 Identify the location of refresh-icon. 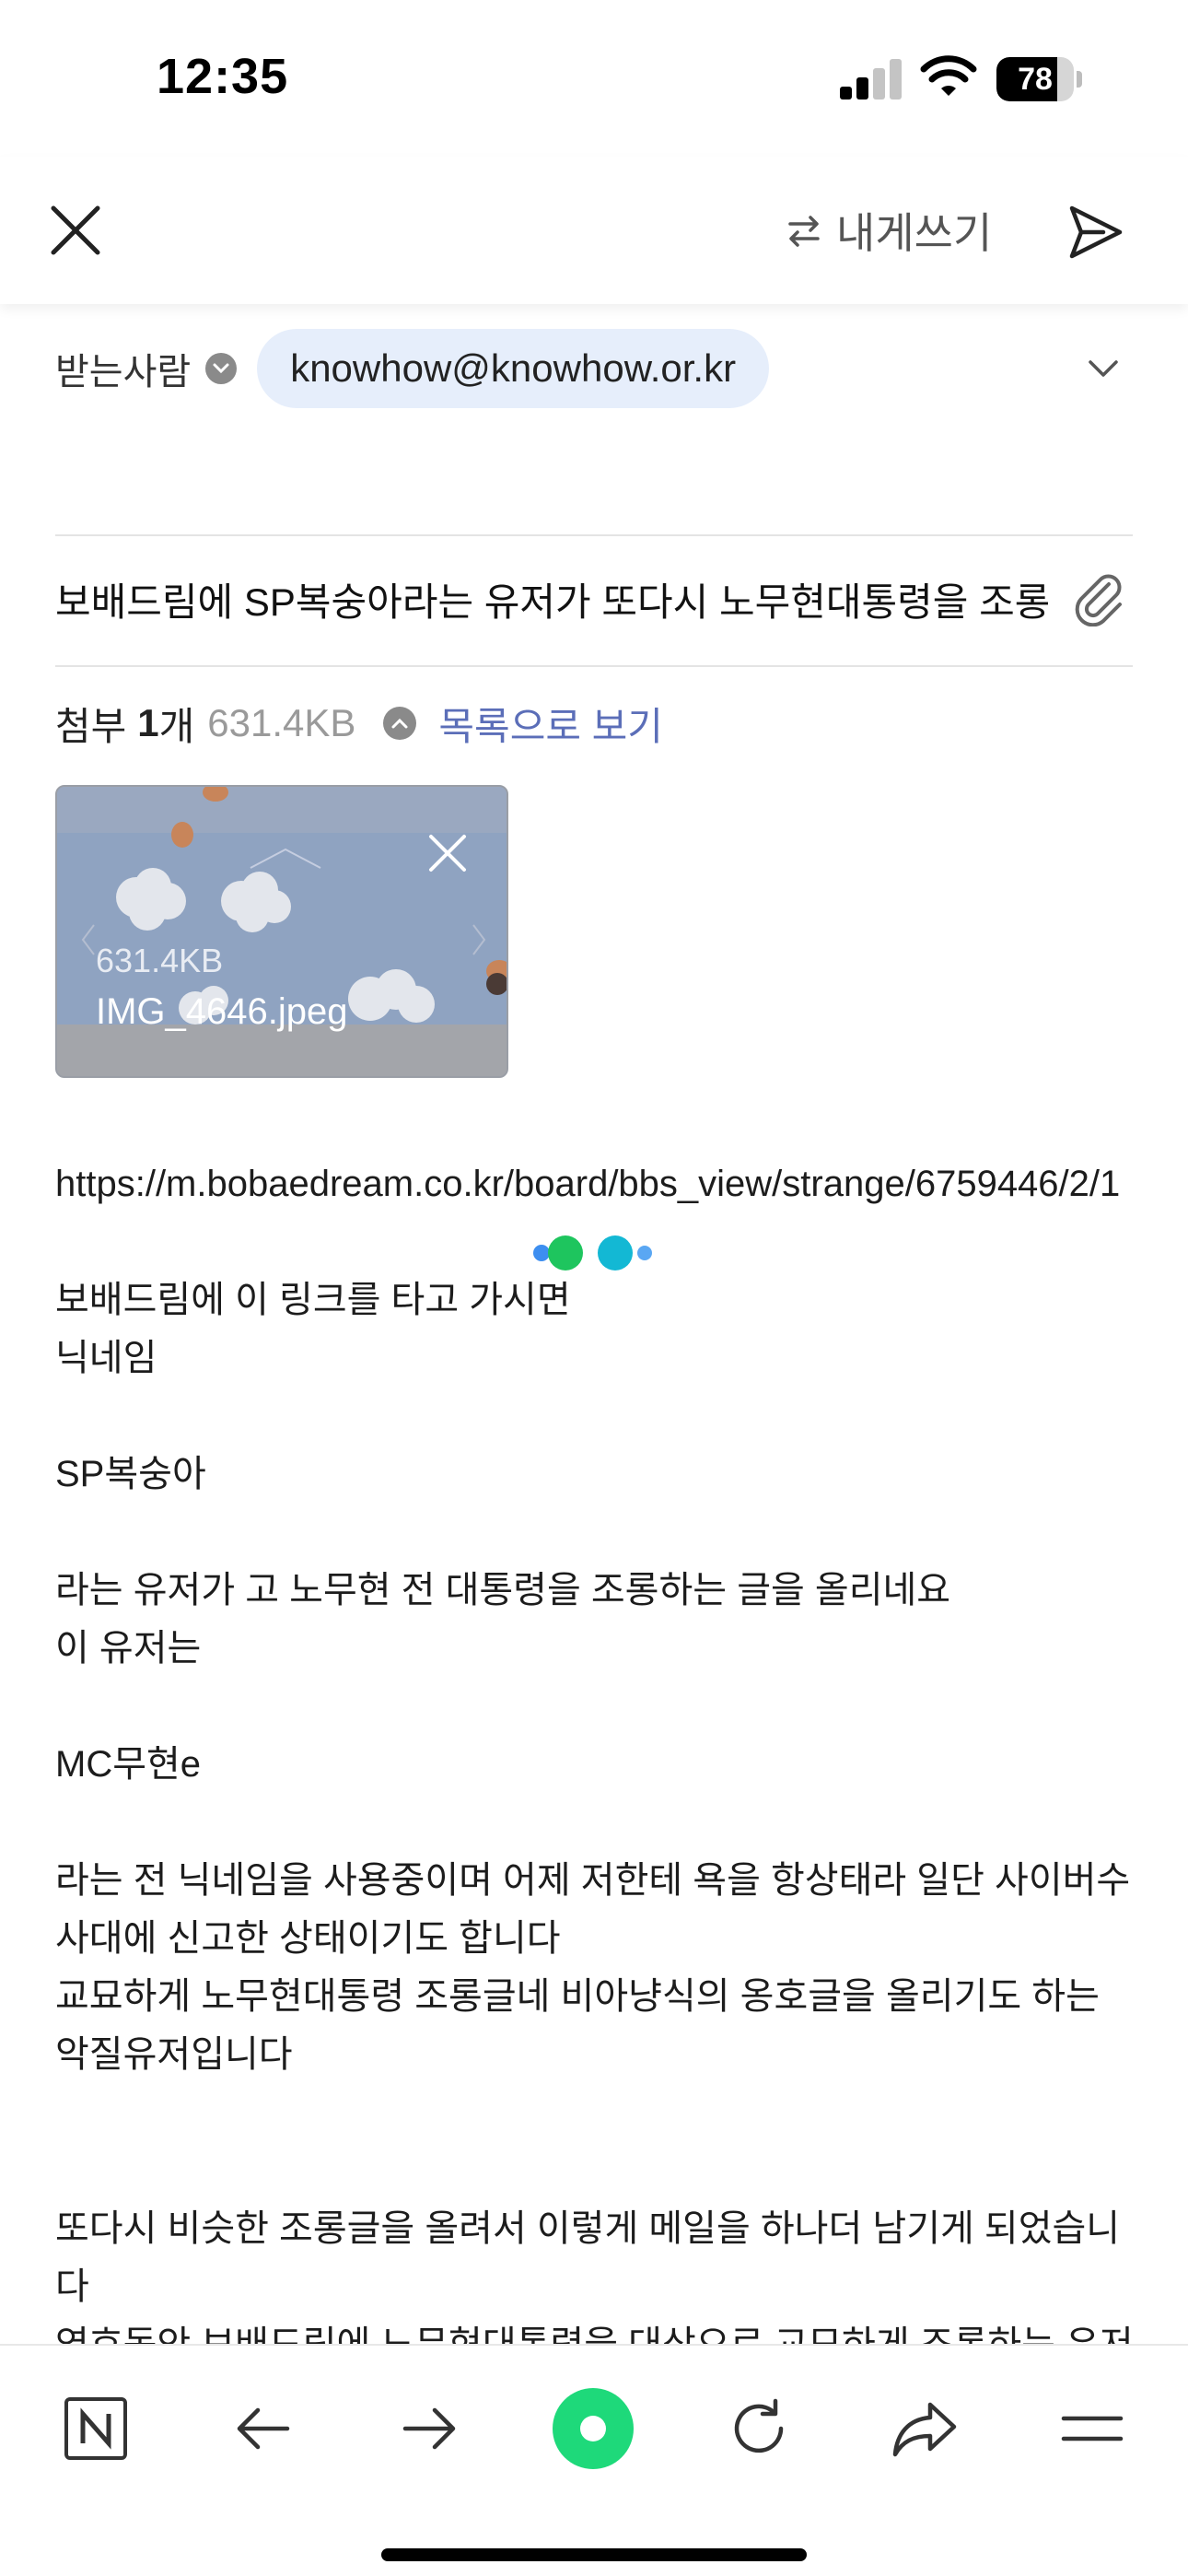
(759, 2425).